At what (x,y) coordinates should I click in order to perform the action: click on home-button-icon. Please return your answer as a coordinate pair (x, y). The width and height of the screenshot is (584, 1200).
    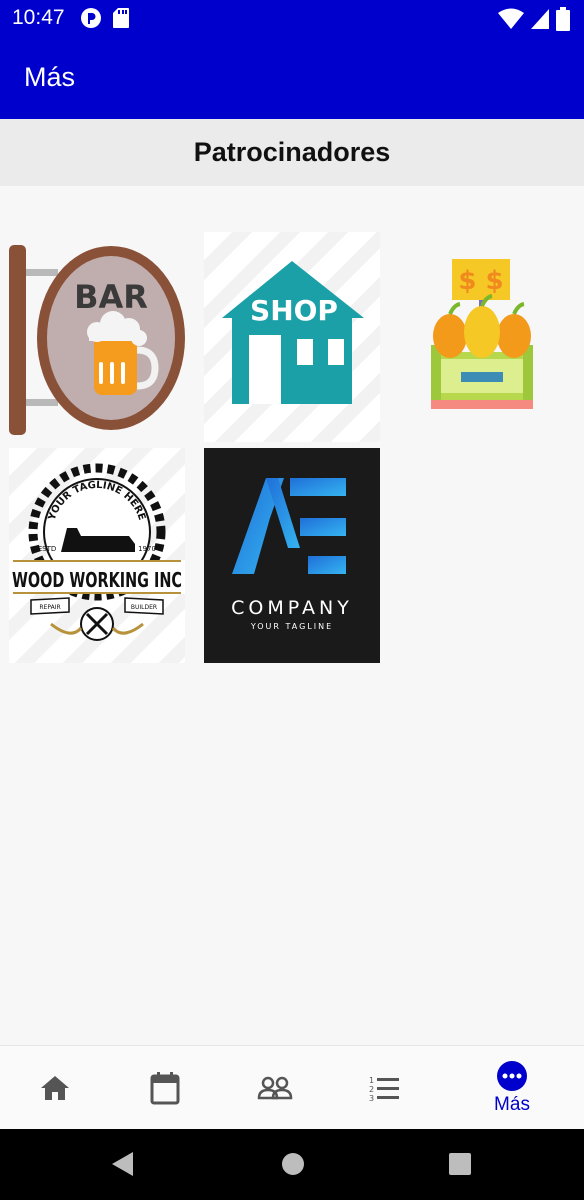
    Looking at the image, I should click on (293, 1164).